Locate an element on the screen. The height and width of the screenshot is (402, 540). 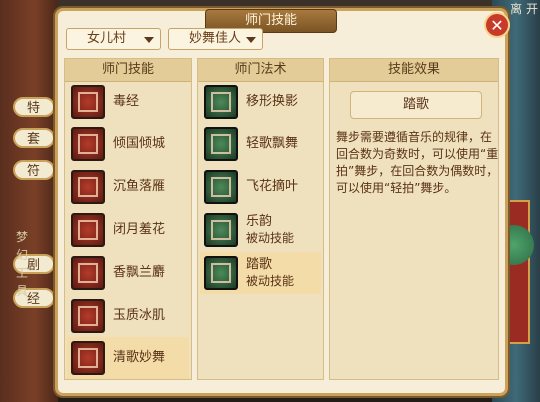
side-tab-2: 套 is located at coordinates (34, 138).